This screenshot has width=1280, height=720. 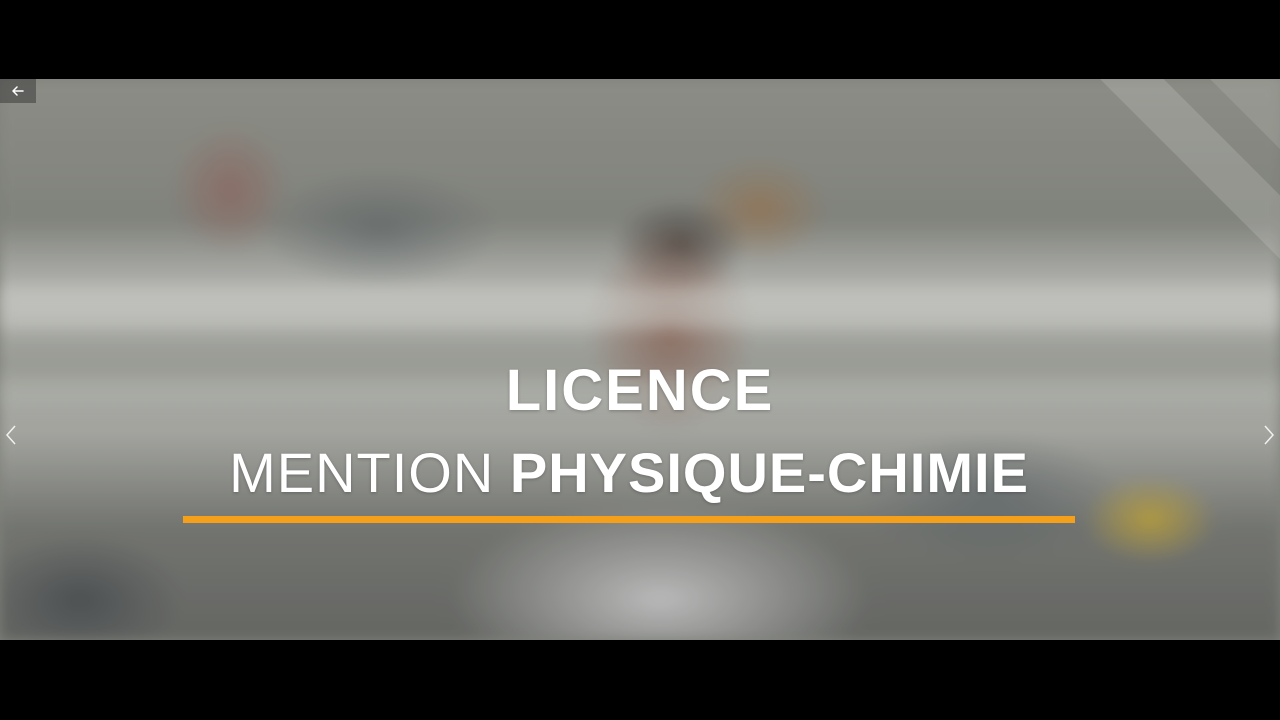 I want to click on letterbox-bottom, so click(x=640, y=680).